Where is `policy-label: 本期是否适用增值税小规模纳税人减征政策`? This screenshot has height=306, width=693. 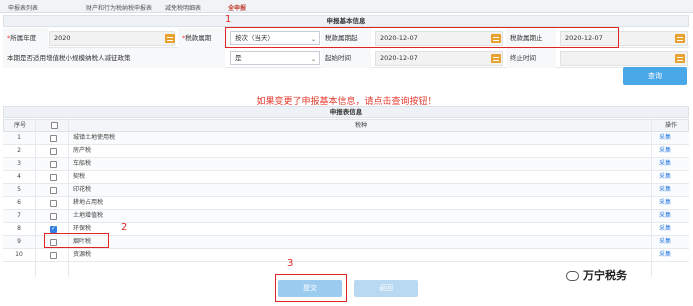
policy-label: 本期是否适用增值税小规模纳税人减征政策 is located at coordinates (114, 58).